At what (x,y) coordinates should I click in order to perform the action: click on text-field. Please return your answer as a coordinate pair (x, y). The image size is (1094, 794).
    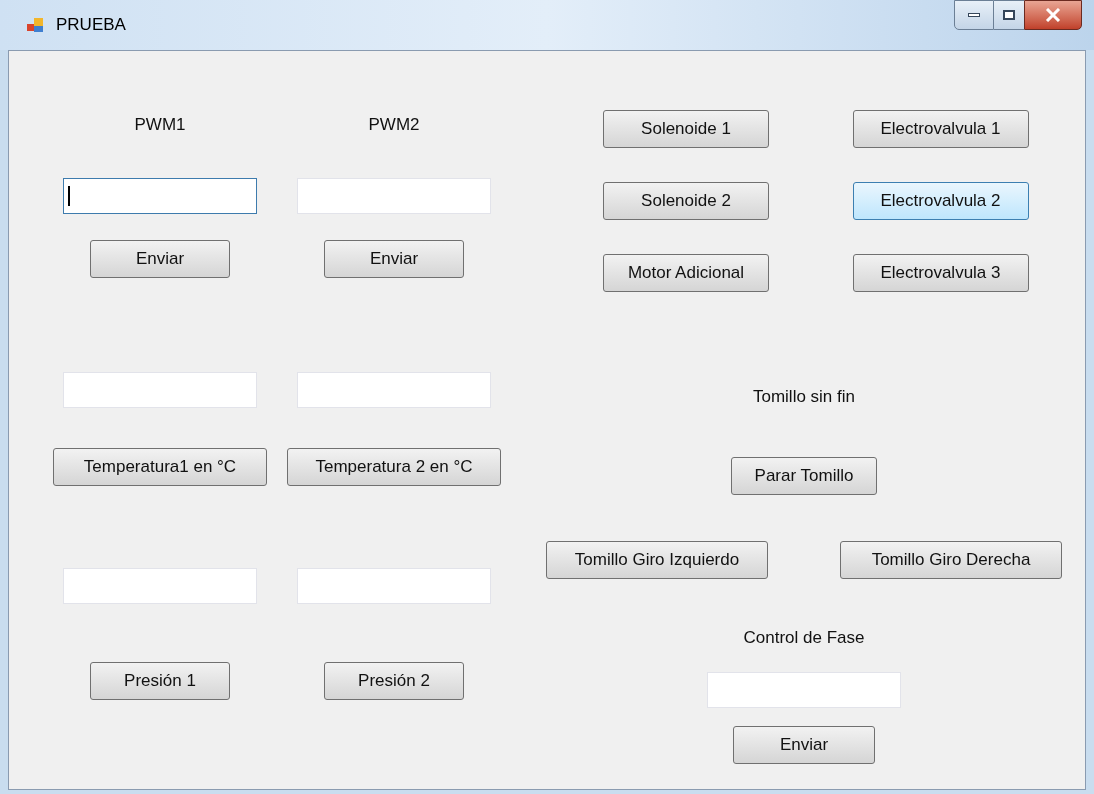
    Looking at the image, I should click on (160, 196).